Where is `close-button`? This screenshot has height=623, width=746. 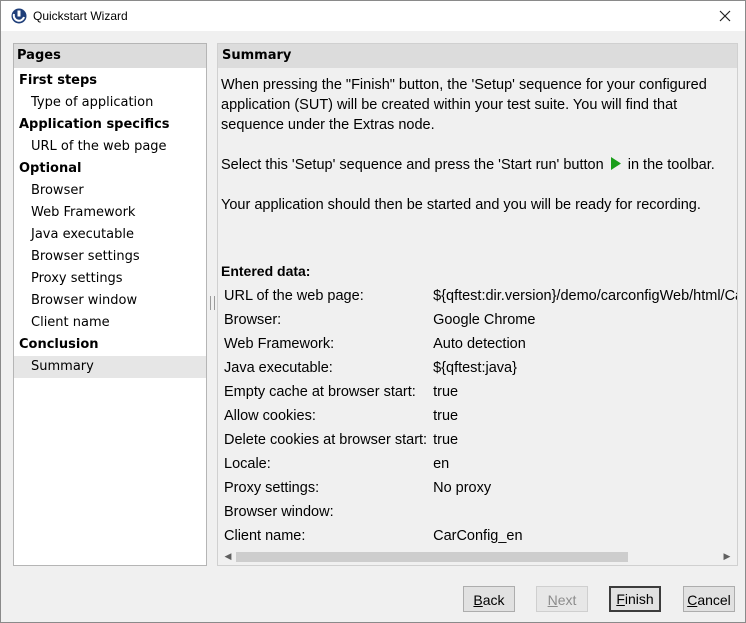 close-button is located at coordinates (725, 16).